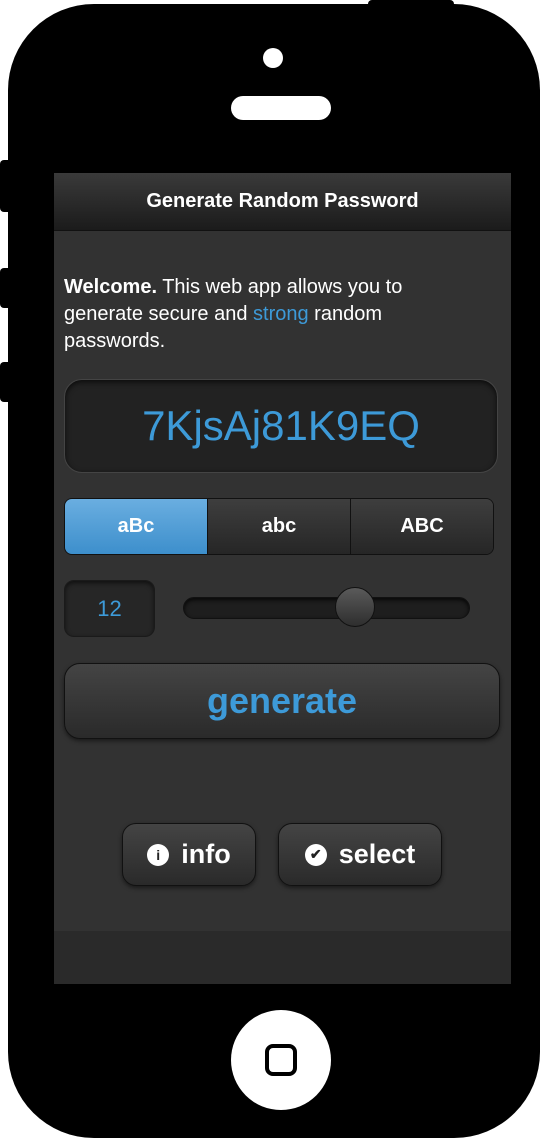 The width and height of the screenshot is (544, 1142). Describe the element at coordinates (326, 608) in the screenshot. I see `length-slider-track` at that location.